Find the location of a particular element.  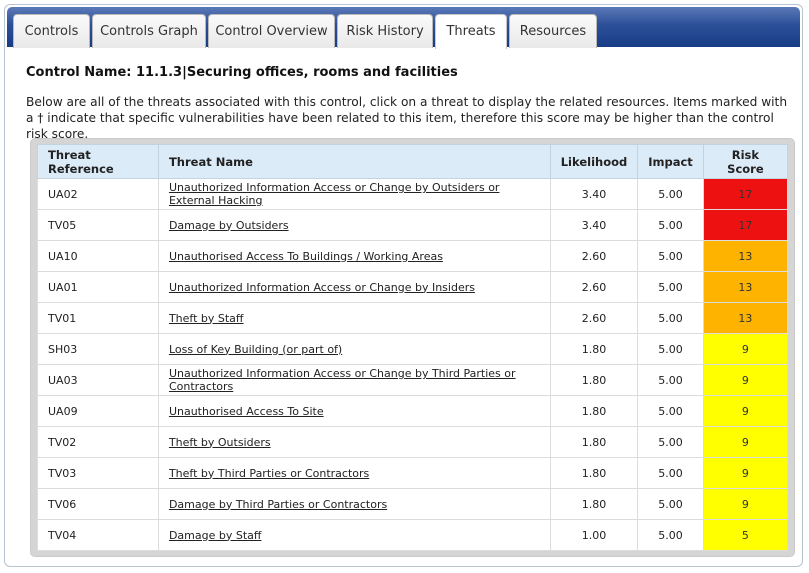

threat-reference-cell: TV01 is located at coordinates (98, 318).